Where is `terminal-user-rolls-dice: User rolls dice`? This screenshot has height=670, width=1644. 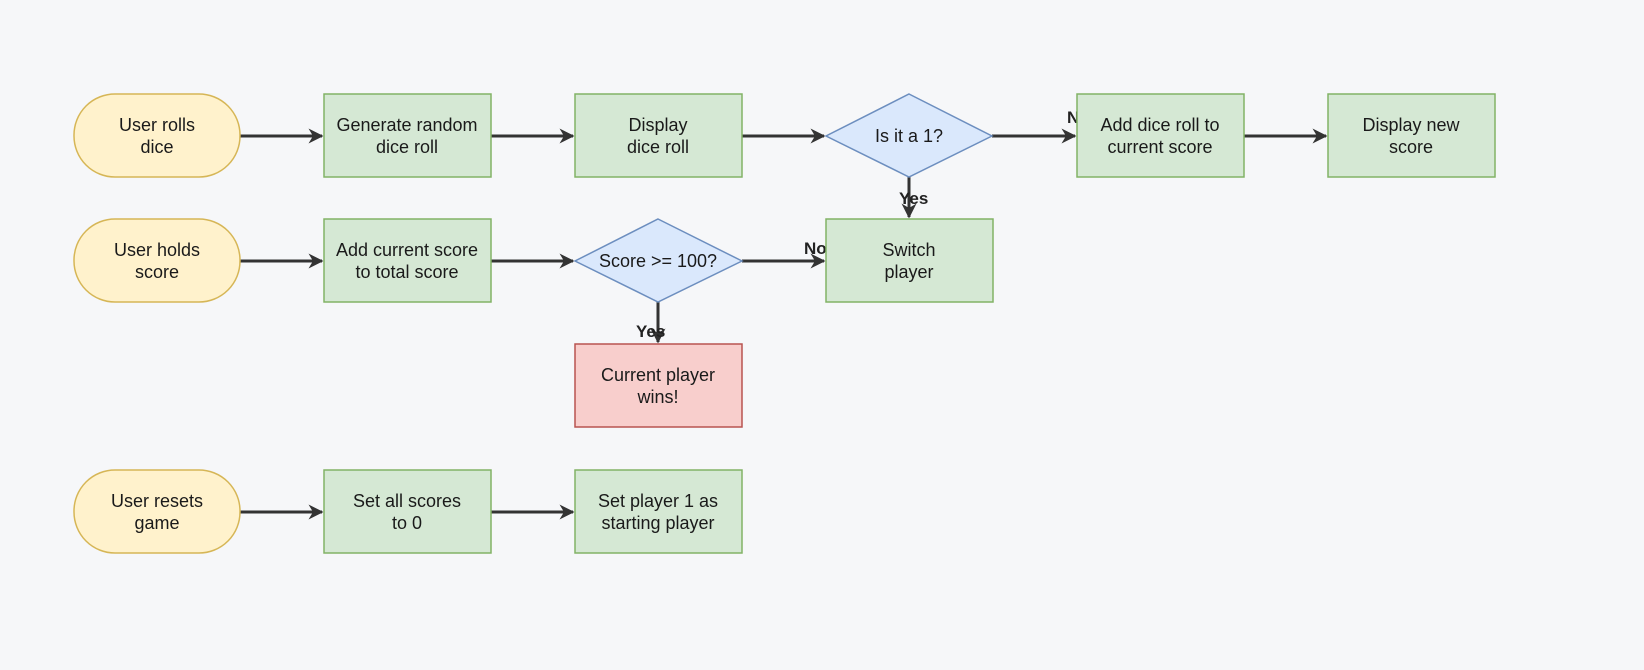
terminal-user-rolls-dice: User rolls dice is located at coordinates (157, 135).